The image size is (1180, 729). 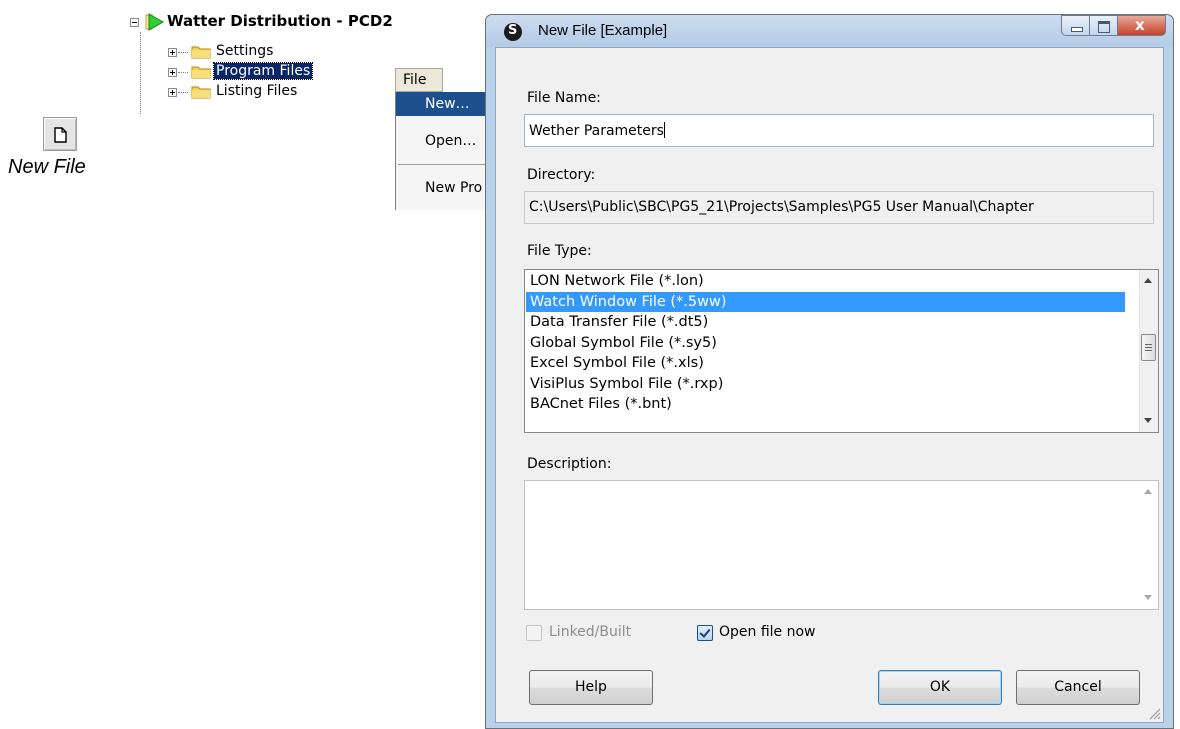 I want to click on new-file-button, so click(x=60, y=134).